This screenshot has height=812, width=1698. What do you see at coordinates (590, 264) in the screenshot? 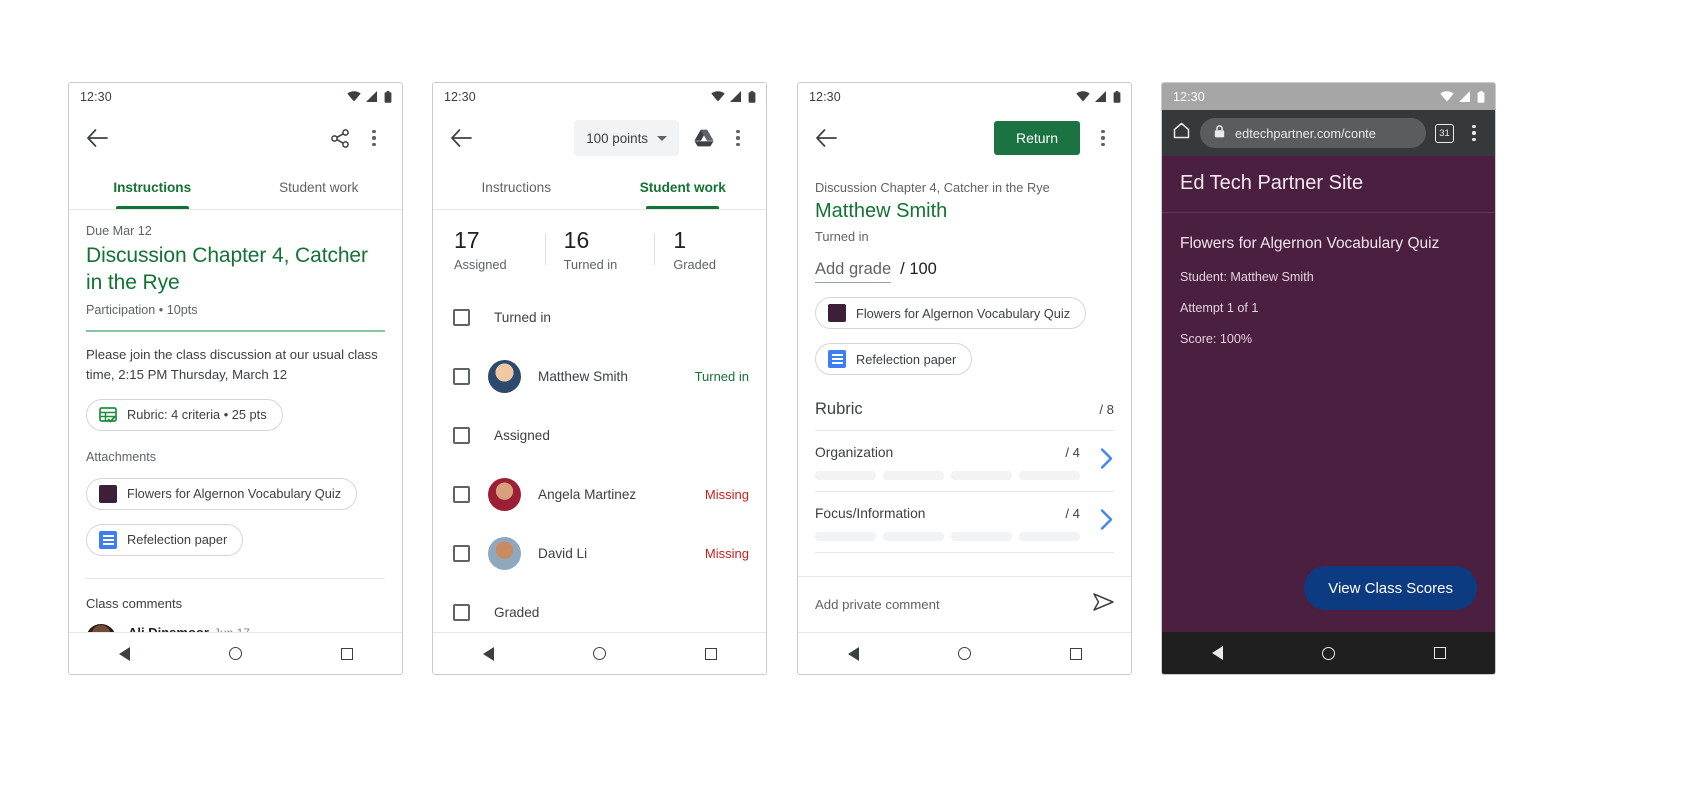
I see `stat-label: Turned in` at bounding box center [590, 264].